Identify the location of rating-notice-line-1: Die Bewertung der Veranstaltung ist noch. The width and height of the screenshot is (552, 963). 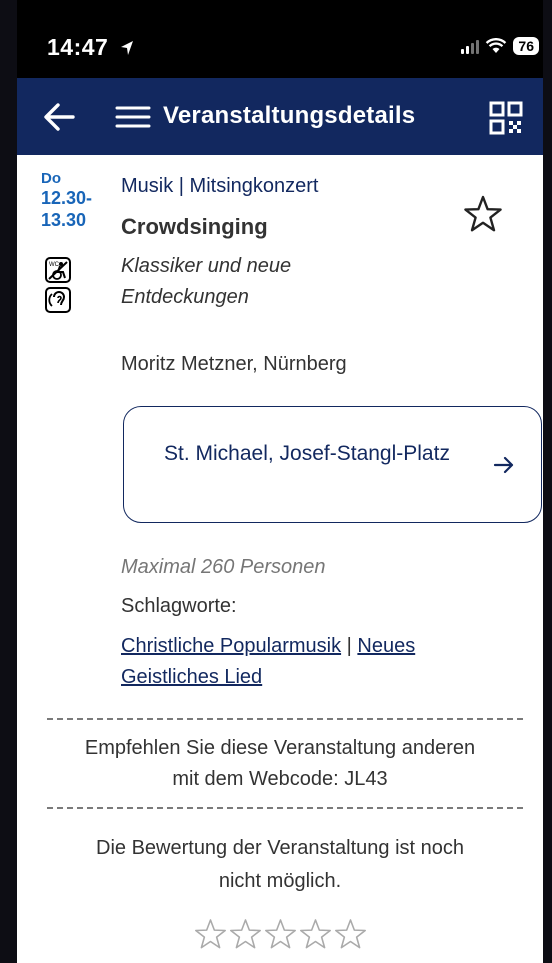
(280, 848).